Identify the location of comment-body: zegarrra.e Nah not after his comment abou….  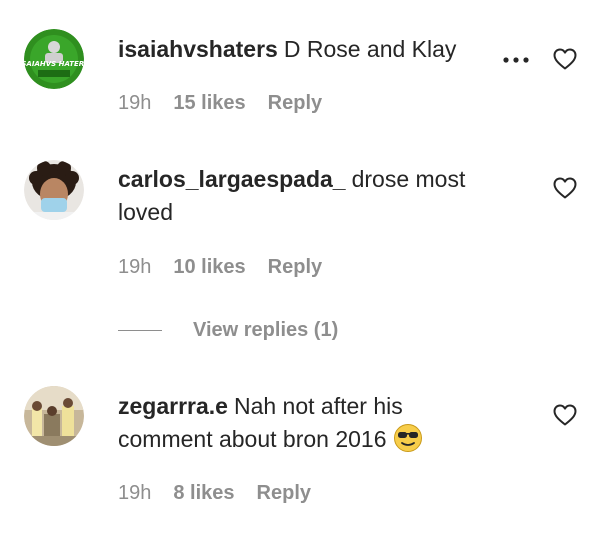
(308, 426).